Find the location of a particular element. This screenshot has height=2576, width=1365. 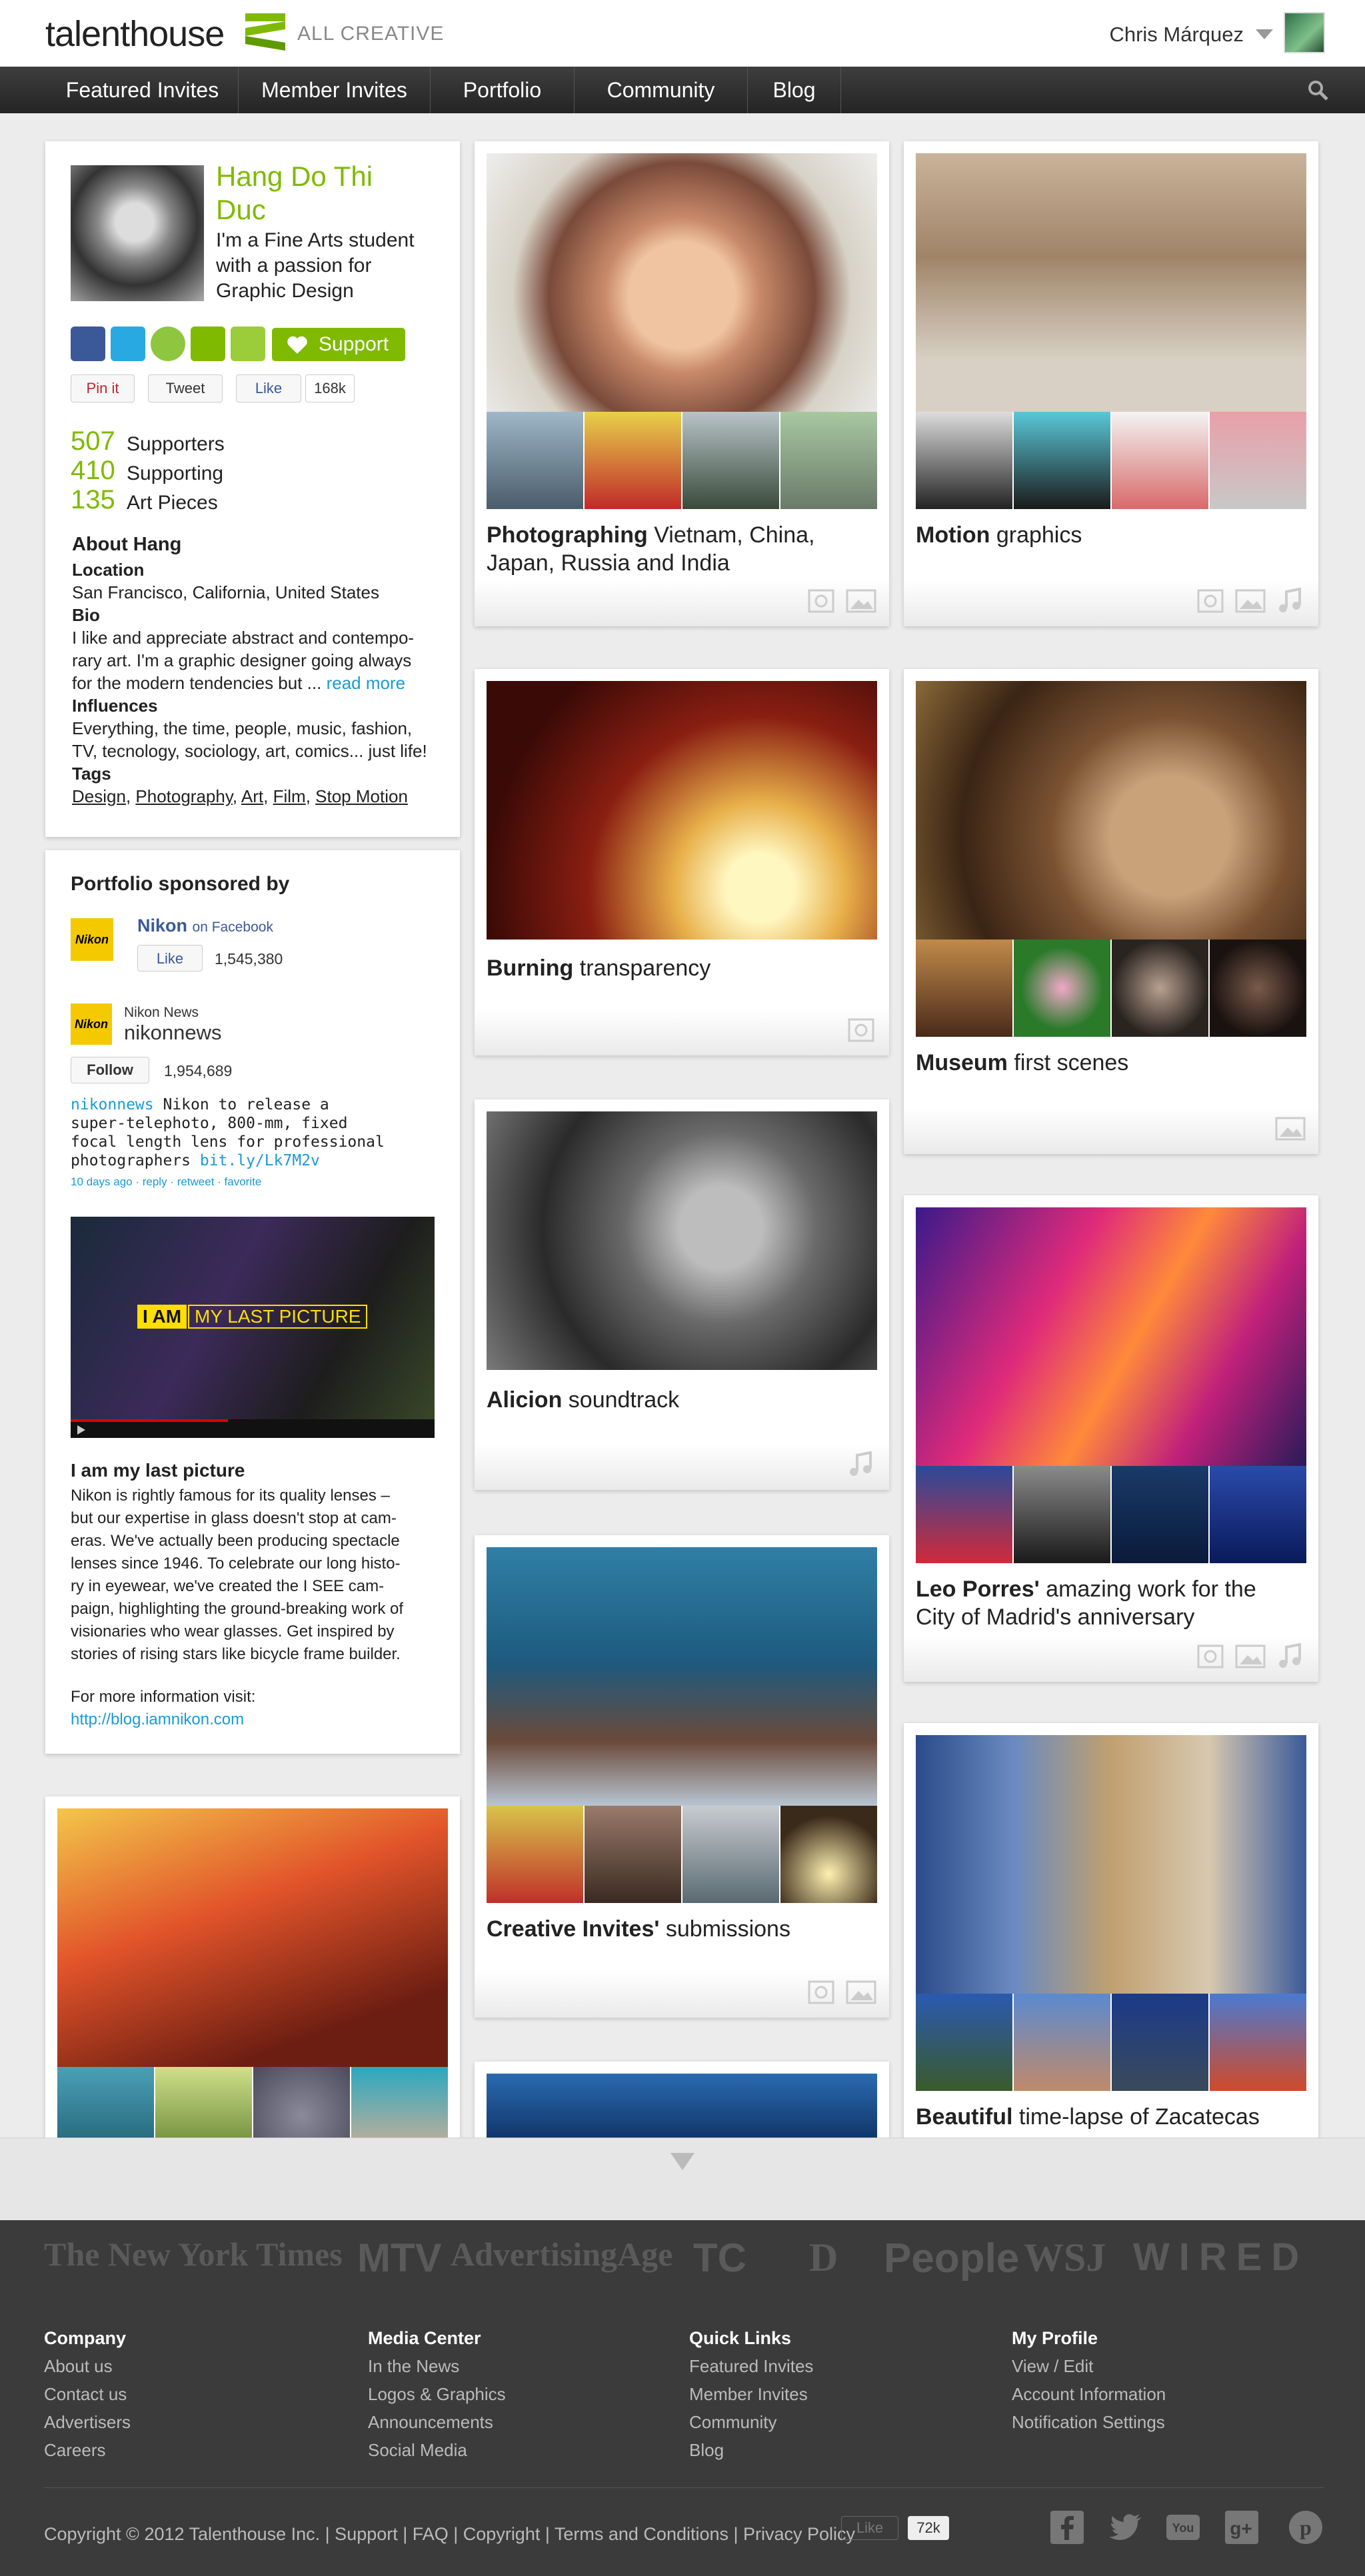

youtube-icon: You is located at coordinates (1183, 2527).